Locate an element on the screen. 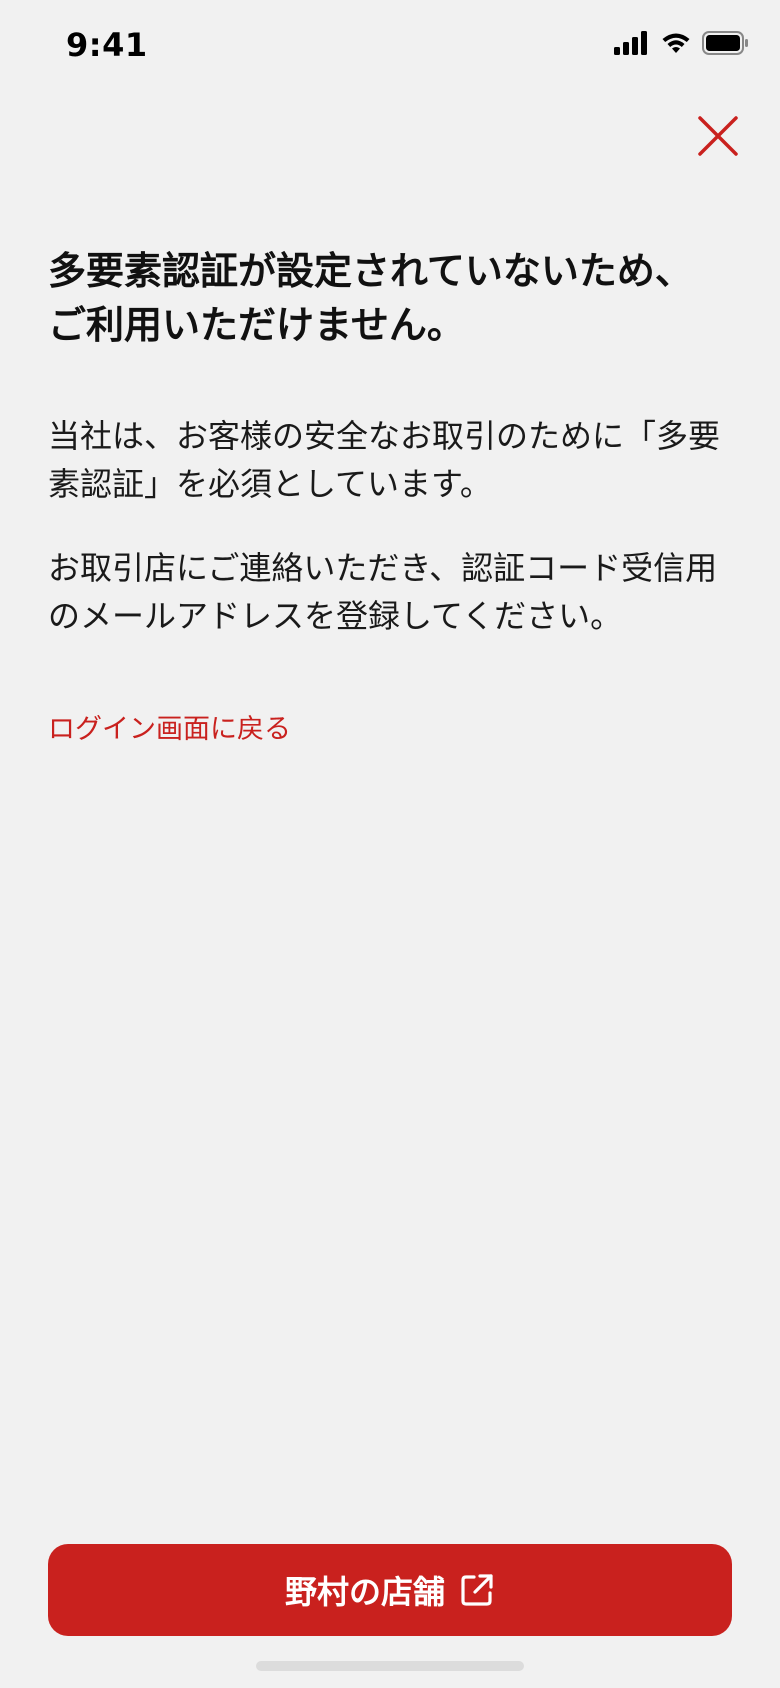 This screenshot has width=780, height=1688. home-indicator is located at coordinates (390, 1666).